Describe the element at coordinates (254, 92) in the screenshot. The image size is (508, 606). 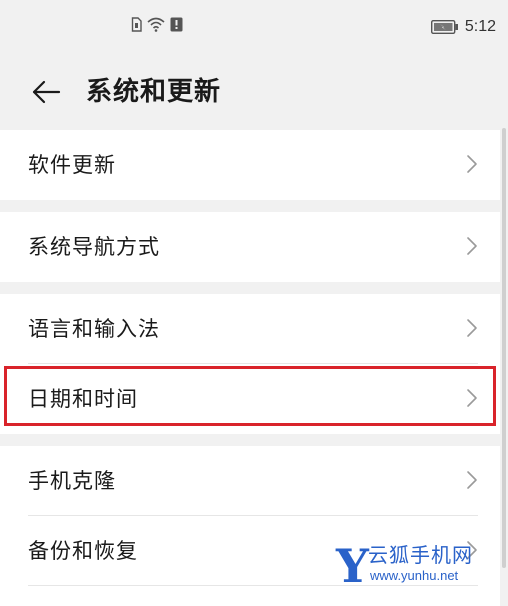
I see `header: 系统和更新` at that location.